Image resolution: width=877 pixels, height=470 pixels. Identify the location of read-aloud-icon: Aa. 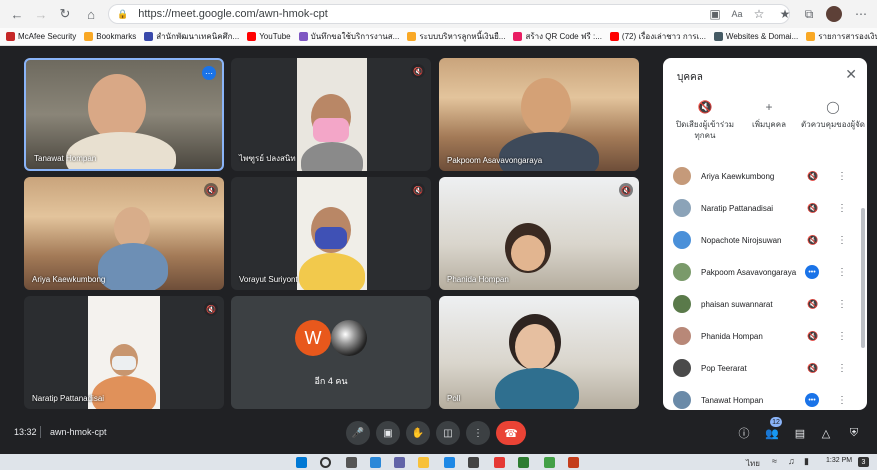
(737, 14).